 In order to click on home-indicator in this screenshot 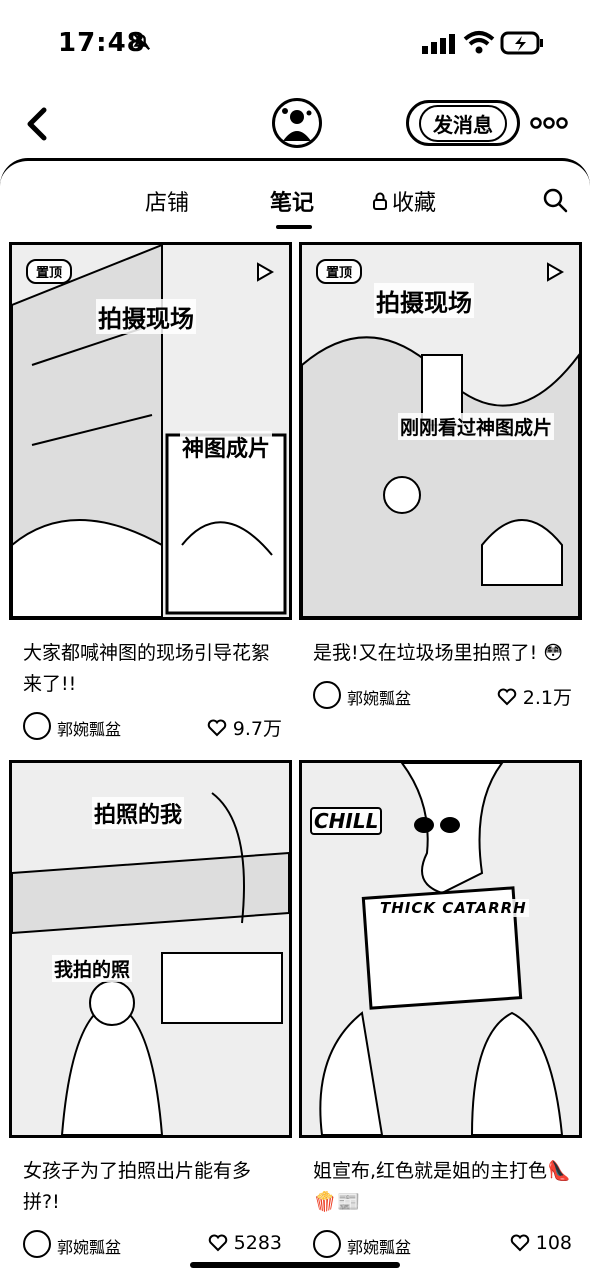, I will do `click(295, 1265)`.